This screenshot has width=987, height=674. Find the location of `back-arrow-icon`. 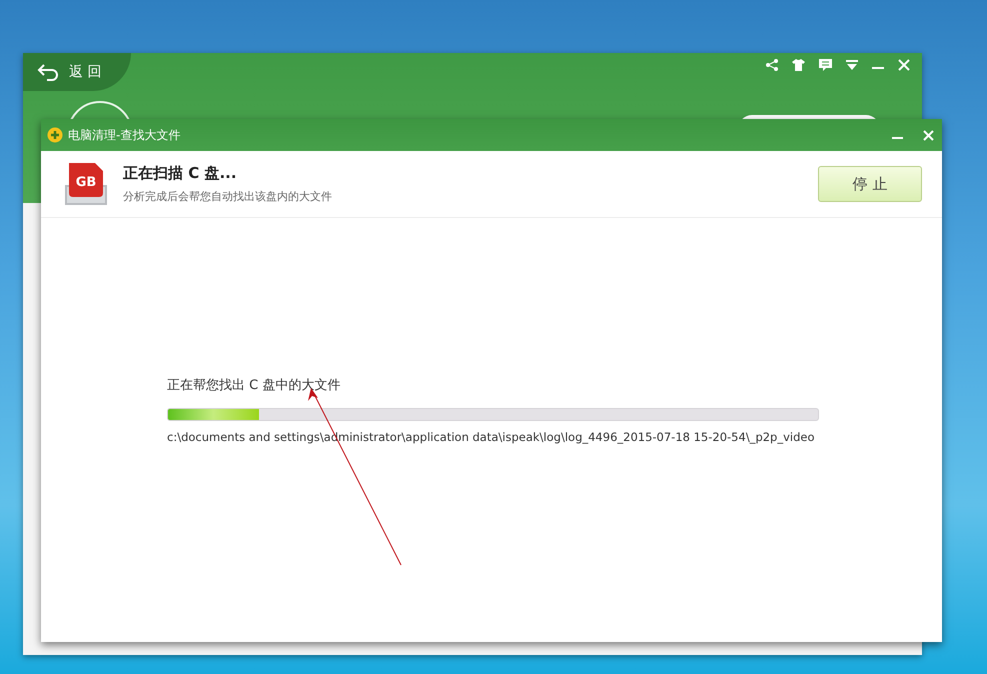

back-arrow-icon is located at coordinates (49, 72).